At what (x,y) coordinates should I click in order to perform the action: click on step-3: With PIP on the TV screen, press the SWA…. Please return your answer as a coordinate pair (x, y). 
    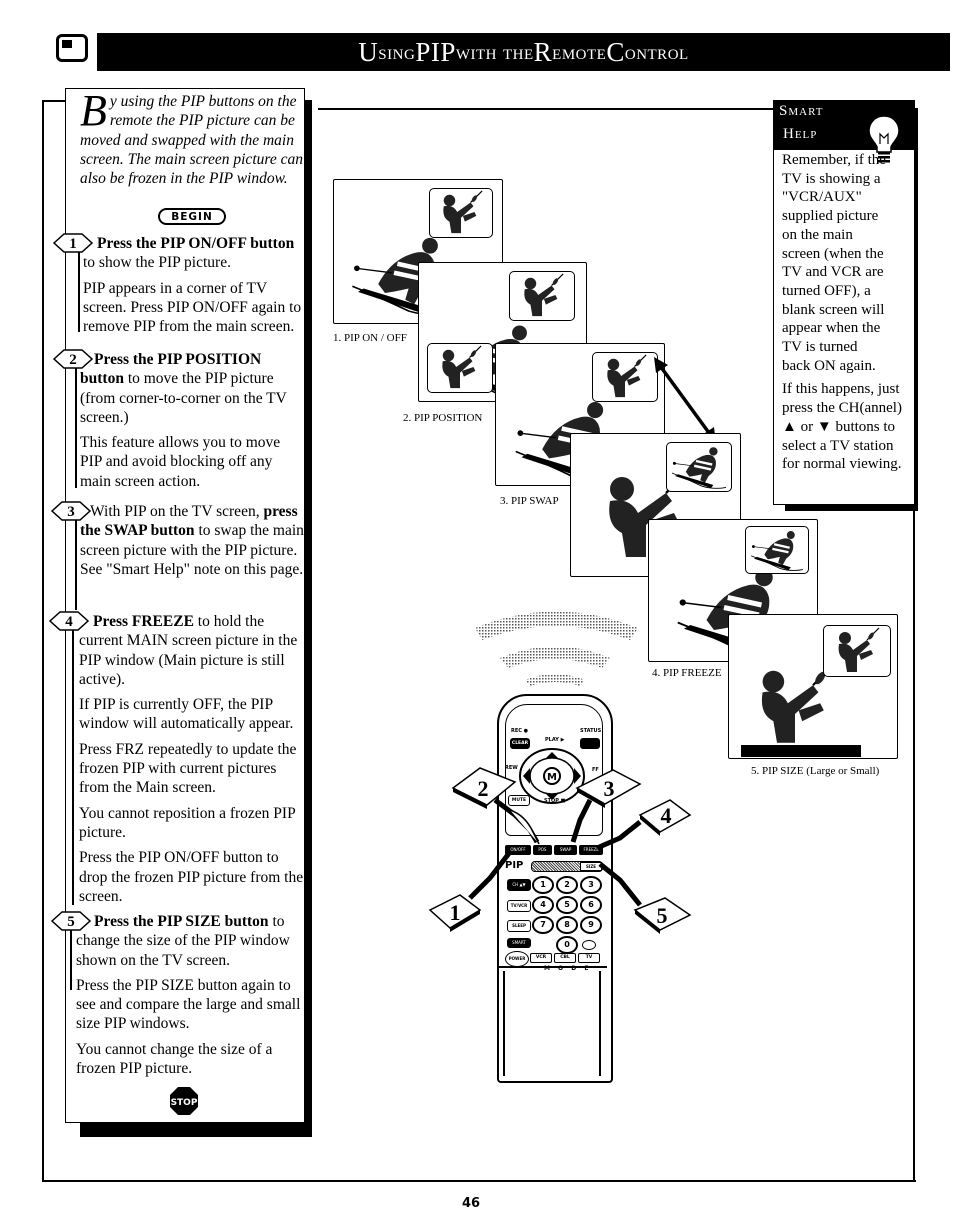
    Looking at the image, I should click on (192, 540).